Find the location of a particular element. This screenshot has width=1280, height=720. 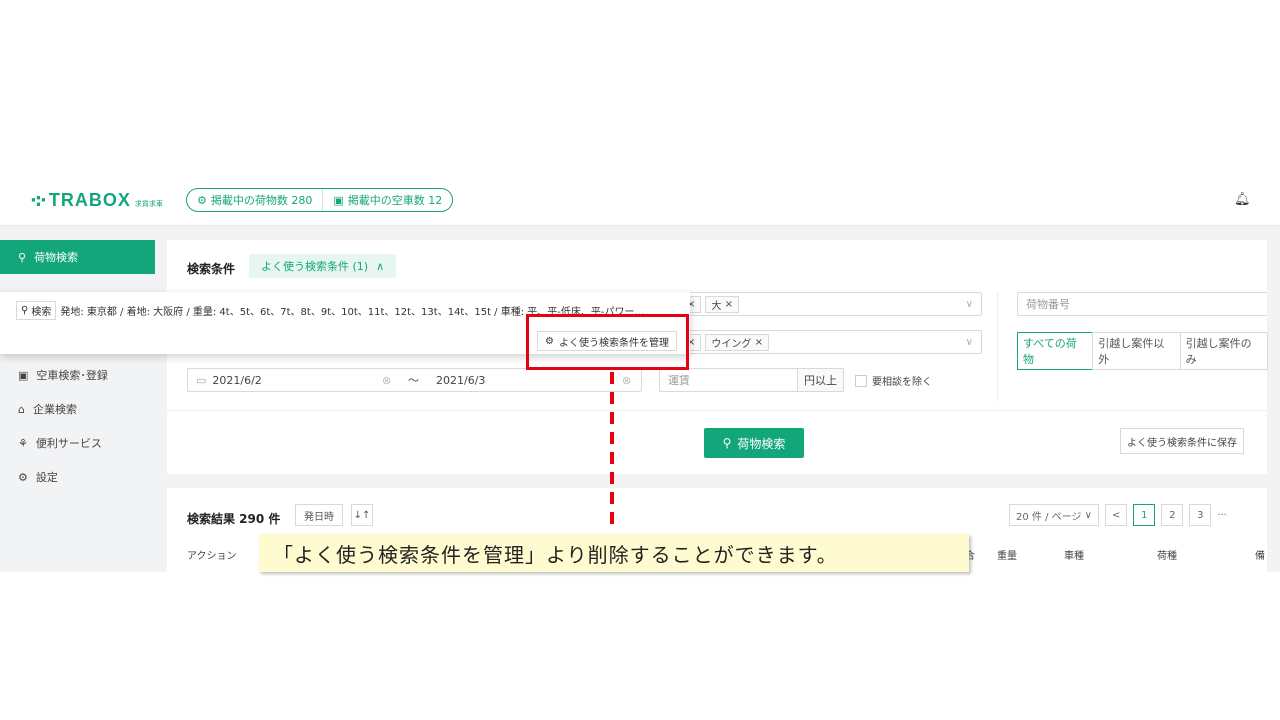

saved-conditions-toggle: よく使う検索条件 (1) ∧ is located at coordinates (323, 266).